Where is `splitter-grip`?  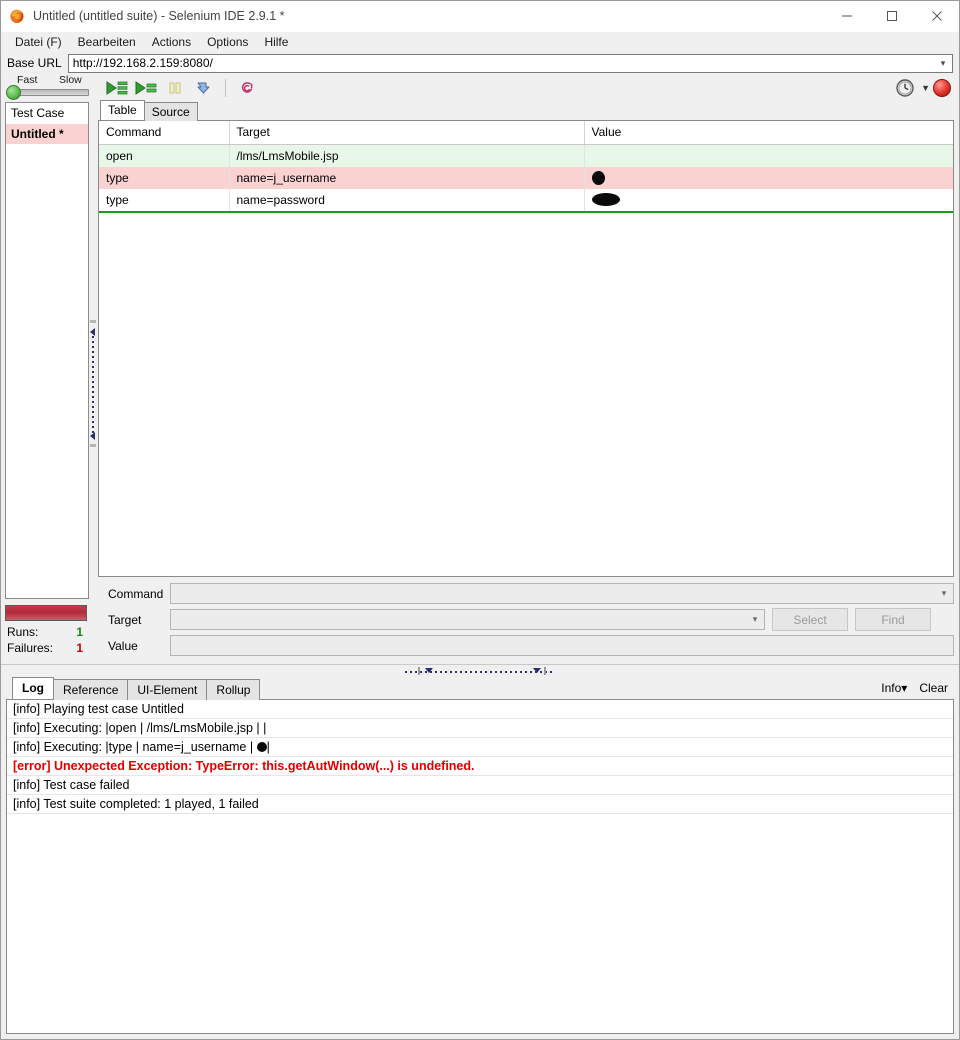
splitter-grip is located at coordinates (93, 383).